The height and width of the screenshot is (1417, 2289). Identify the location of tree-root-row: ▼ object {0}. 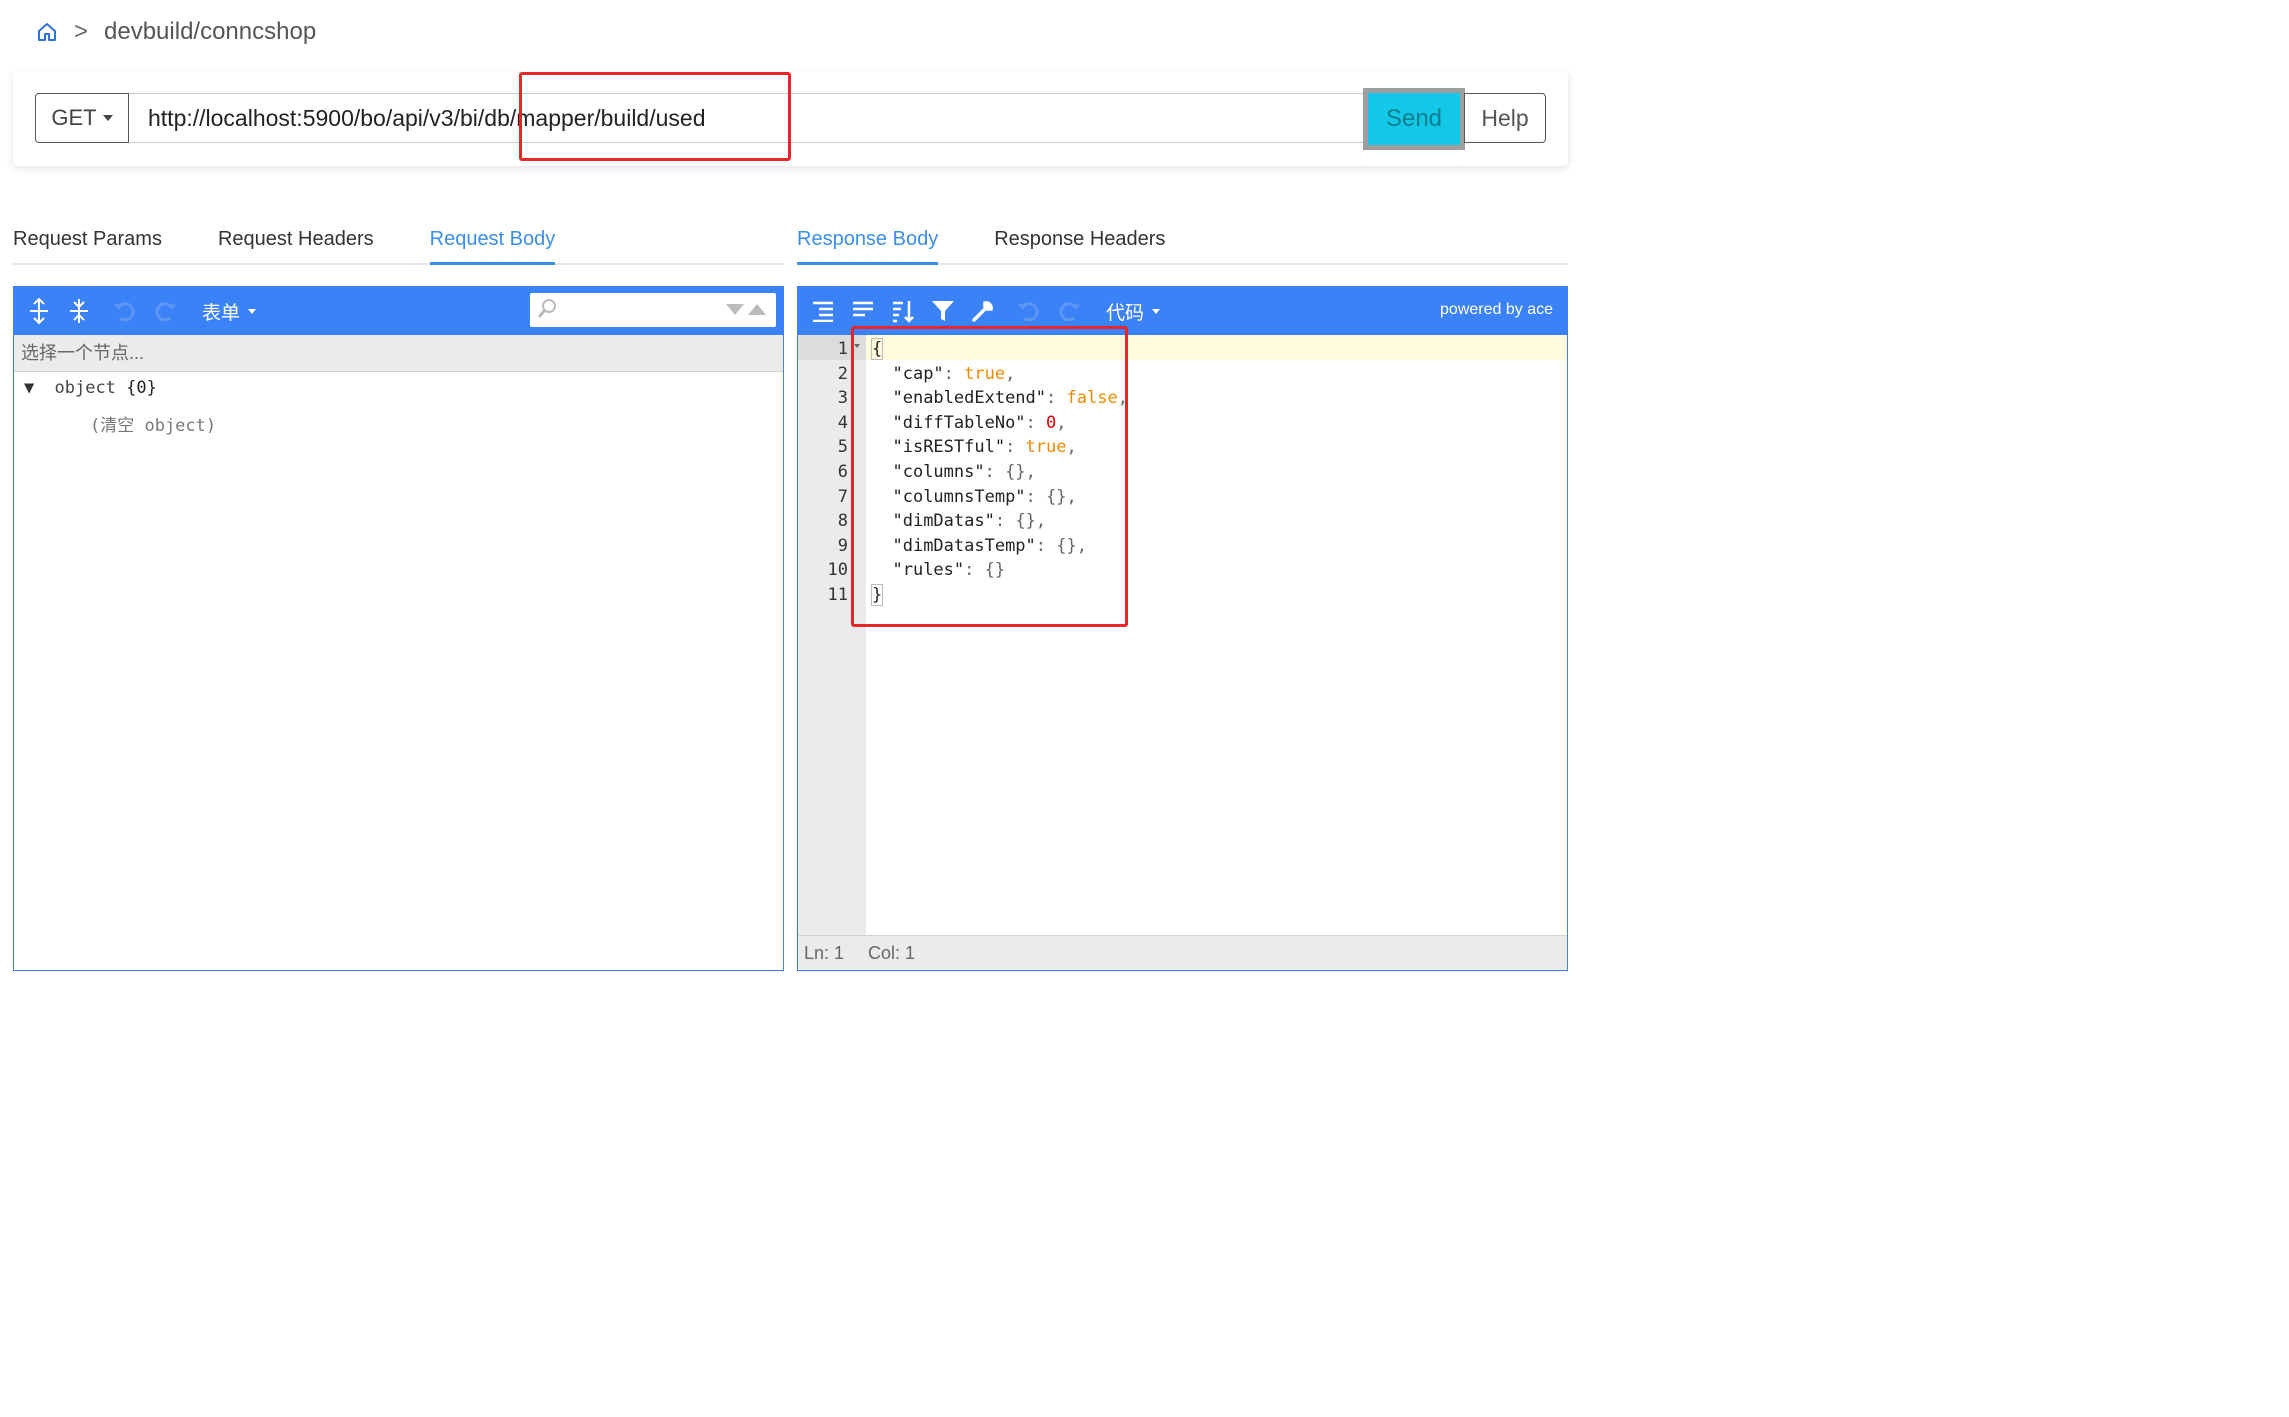
(90, 388).